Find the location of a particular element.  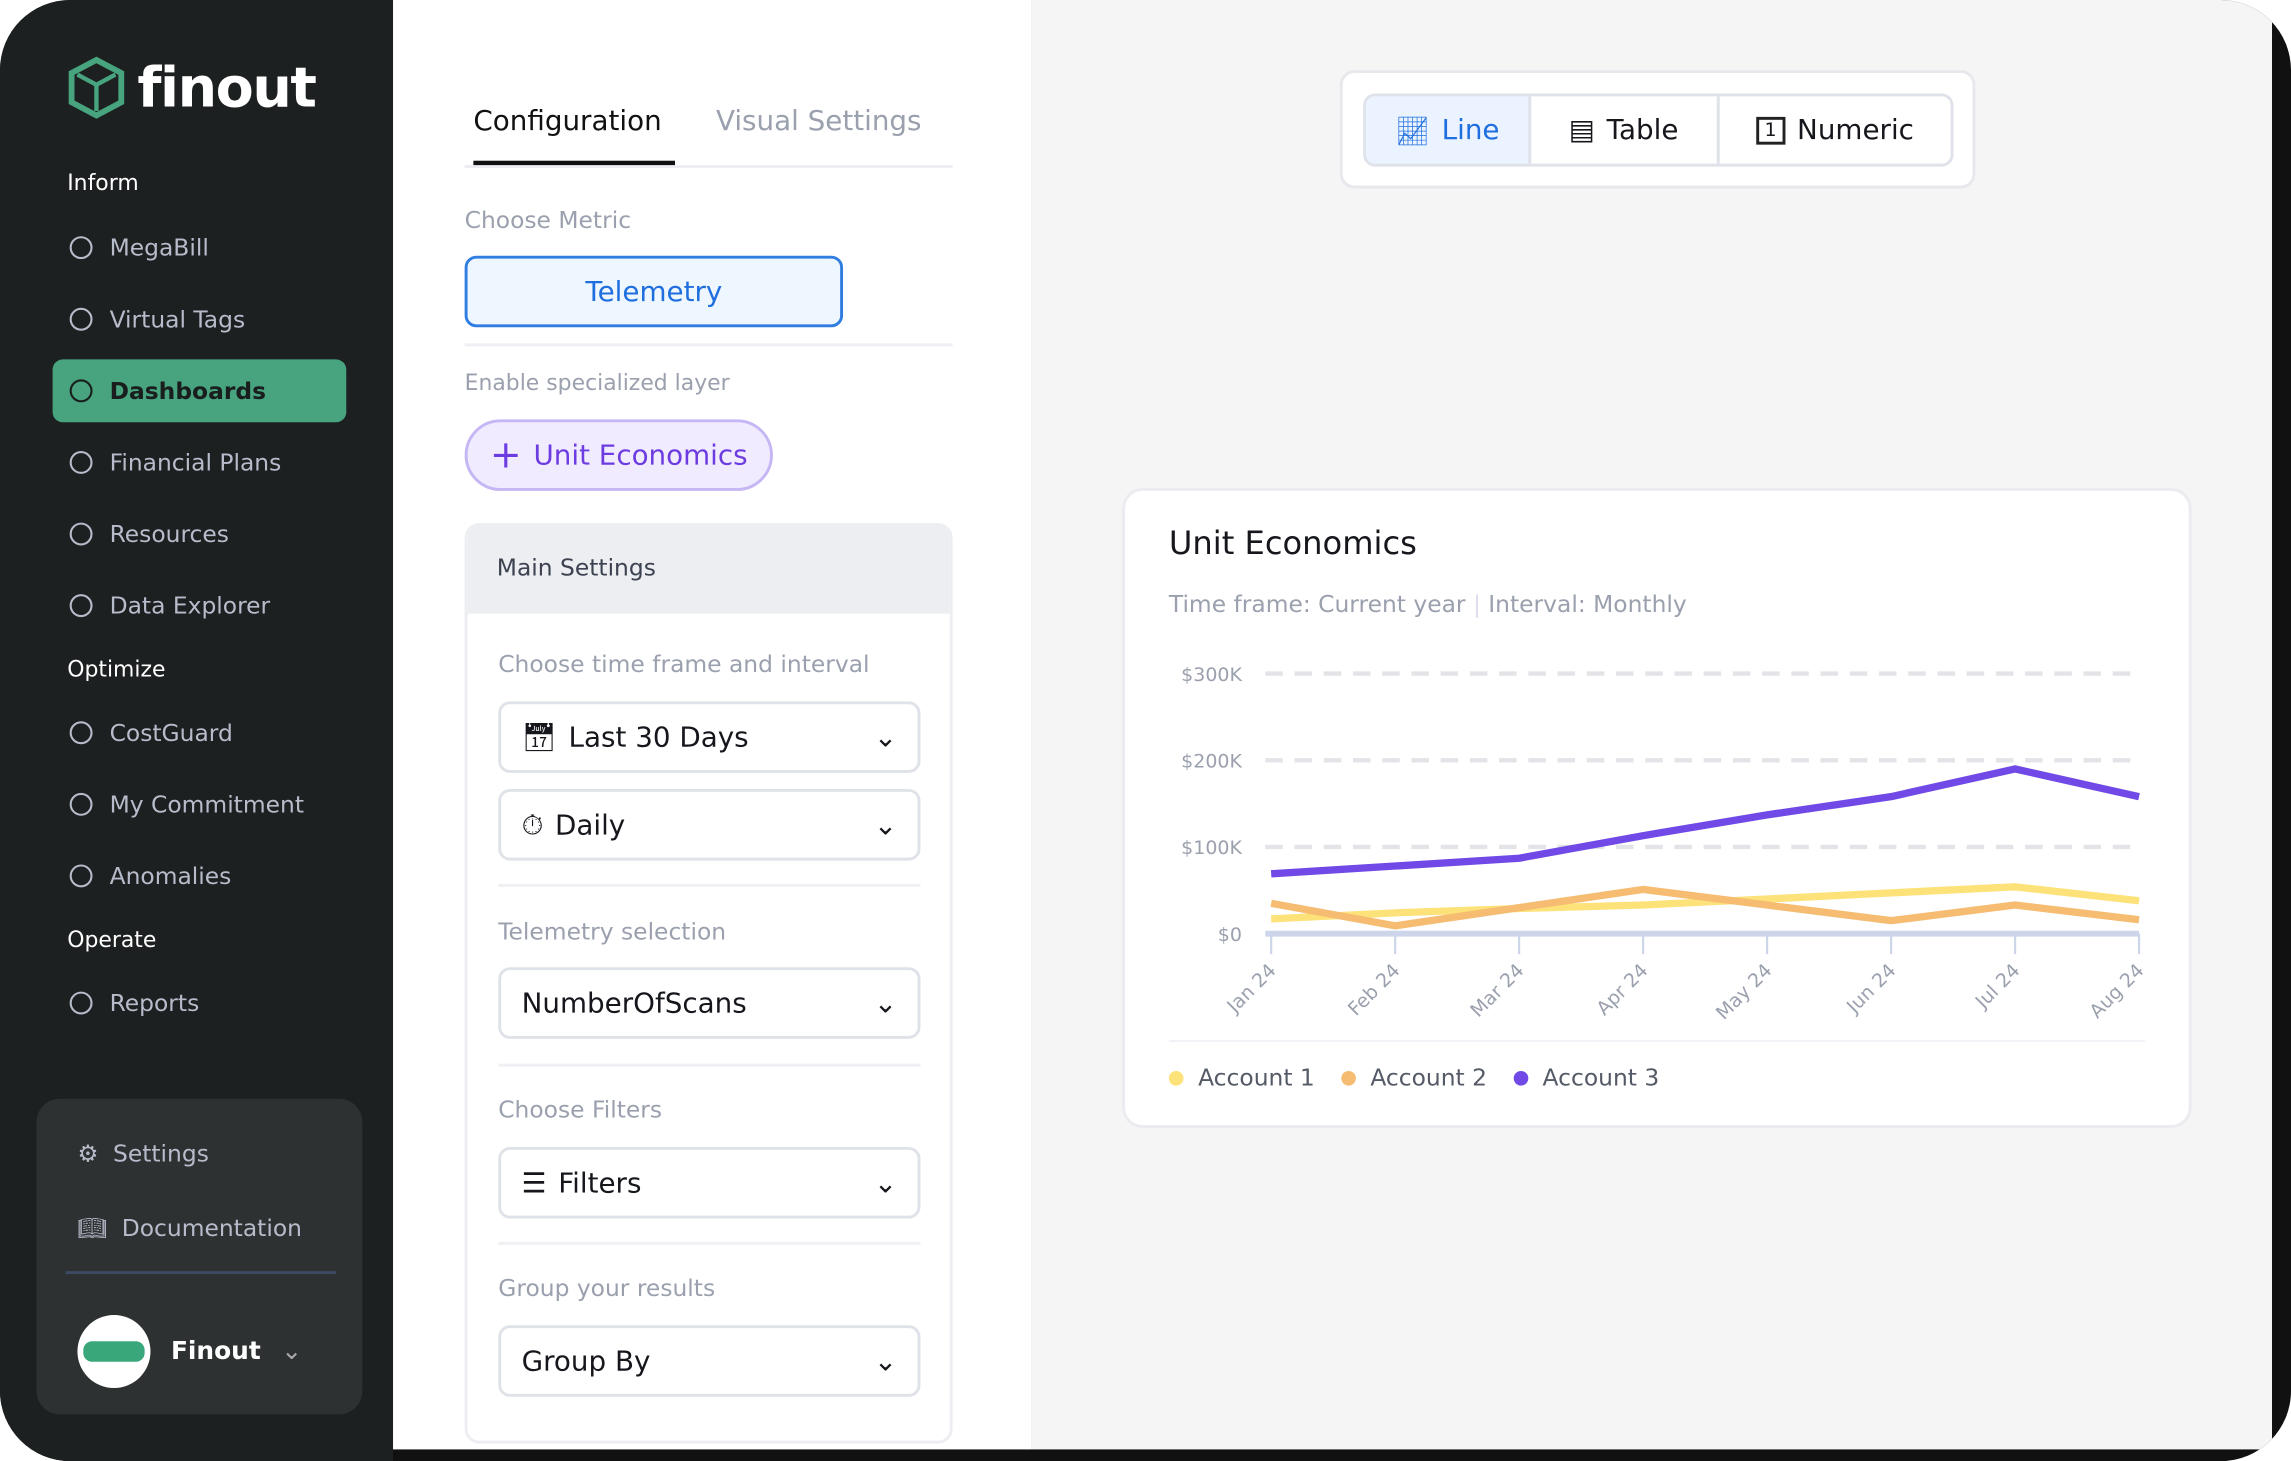

x-tick-label: May 24 is located at coordinates (1744, 992).